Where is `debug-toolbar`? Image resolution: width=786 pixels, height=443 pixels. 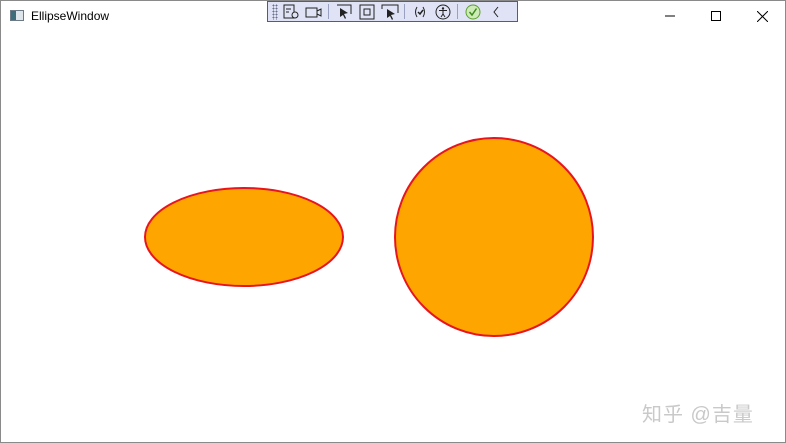
debug-toolbar is located at coordinates (392, 11).